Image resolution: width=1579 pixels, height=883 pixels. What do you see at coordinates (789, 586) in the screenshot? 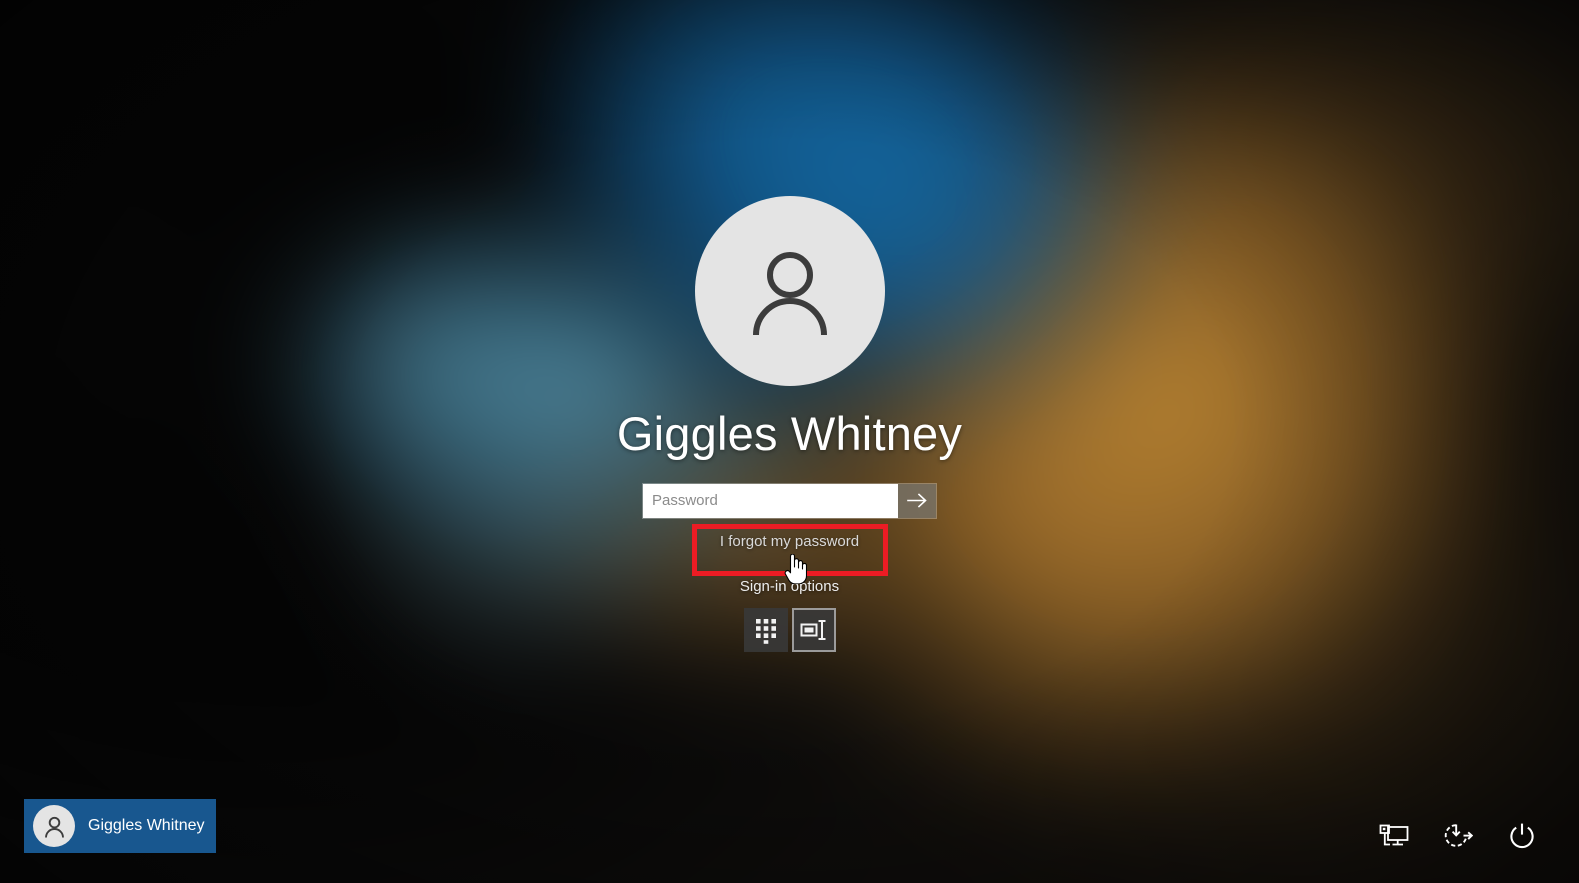
I see `signin-options-label: Sign-in options` at bounding box center [789, 586].